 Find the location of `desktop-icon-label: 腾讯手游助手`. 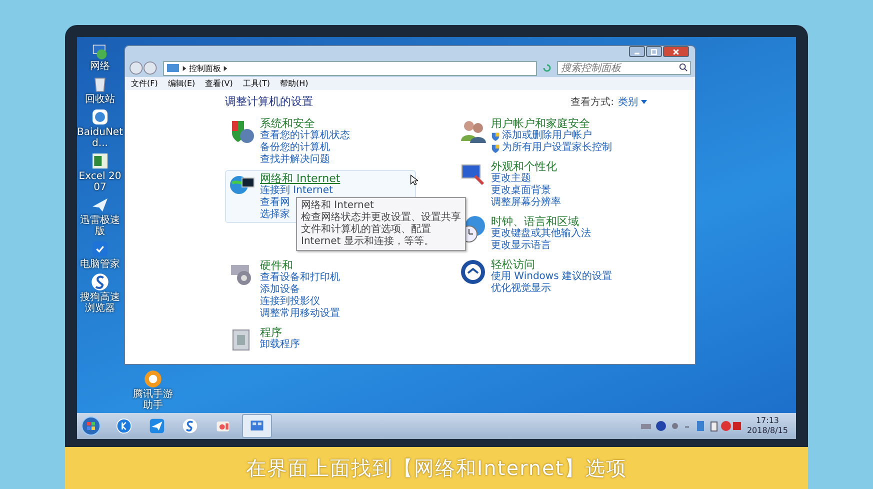

desktop-icon-label: 腾讯手游助手 is located at coordinates (153, 400).